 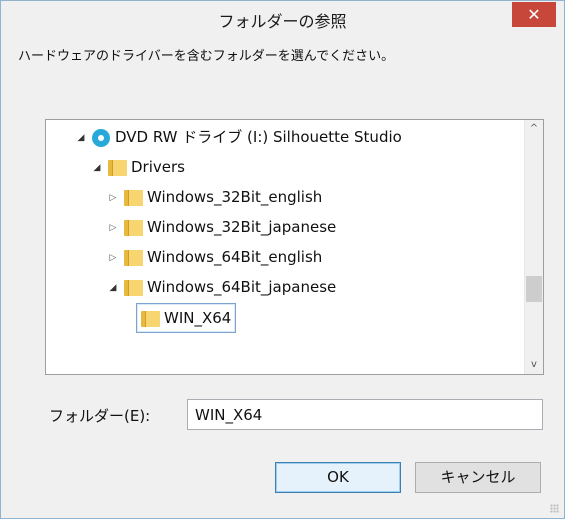 I want to click on instruction-text: ハードウェアのドライバーを含むフォルダーを選んでください。, so click(x=206, y=56).